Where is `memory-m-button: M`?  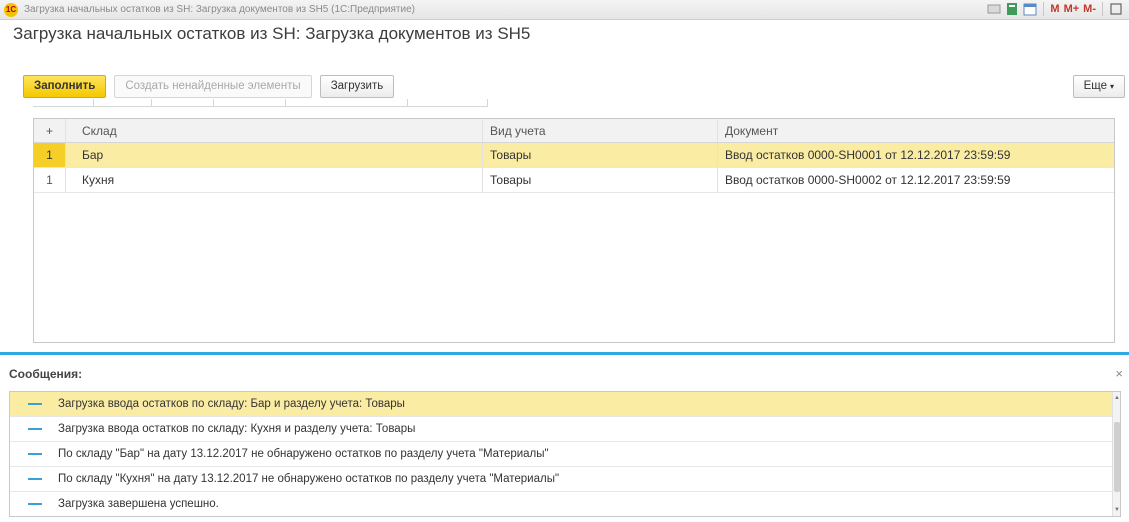 memory-m-button: M is located at coordinates (1054, 9).